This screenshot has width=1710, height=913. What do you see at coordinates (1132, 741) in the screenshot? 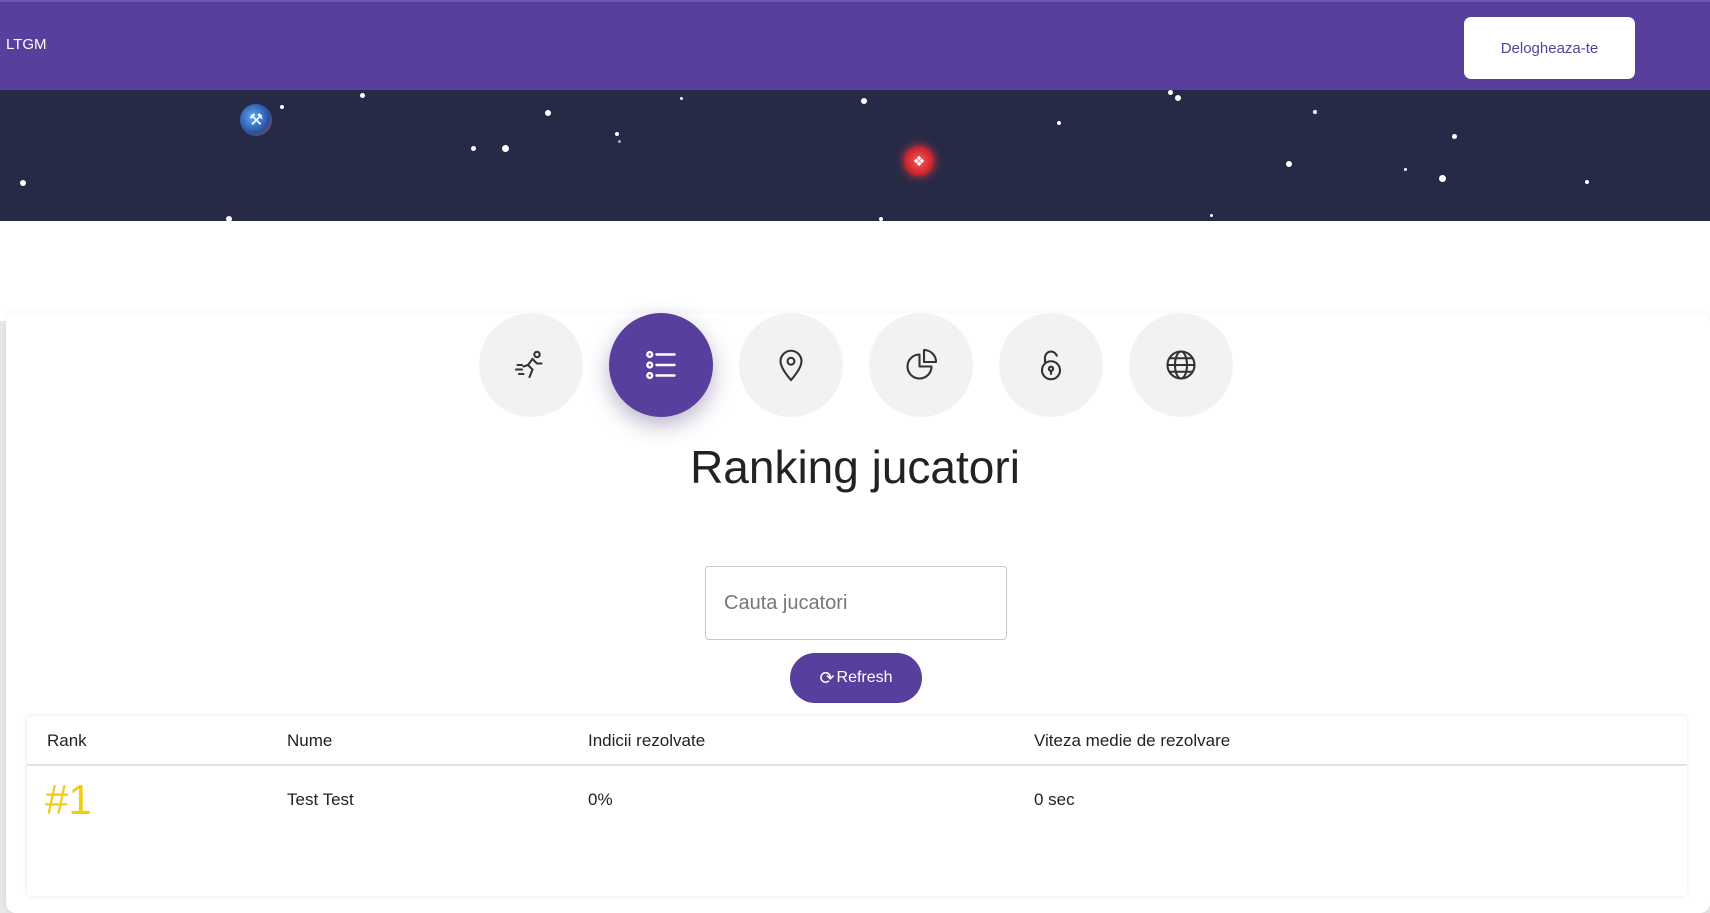
I see `col-speed: Viteza medie de rezolvare` at bounding box center [1132, 741].